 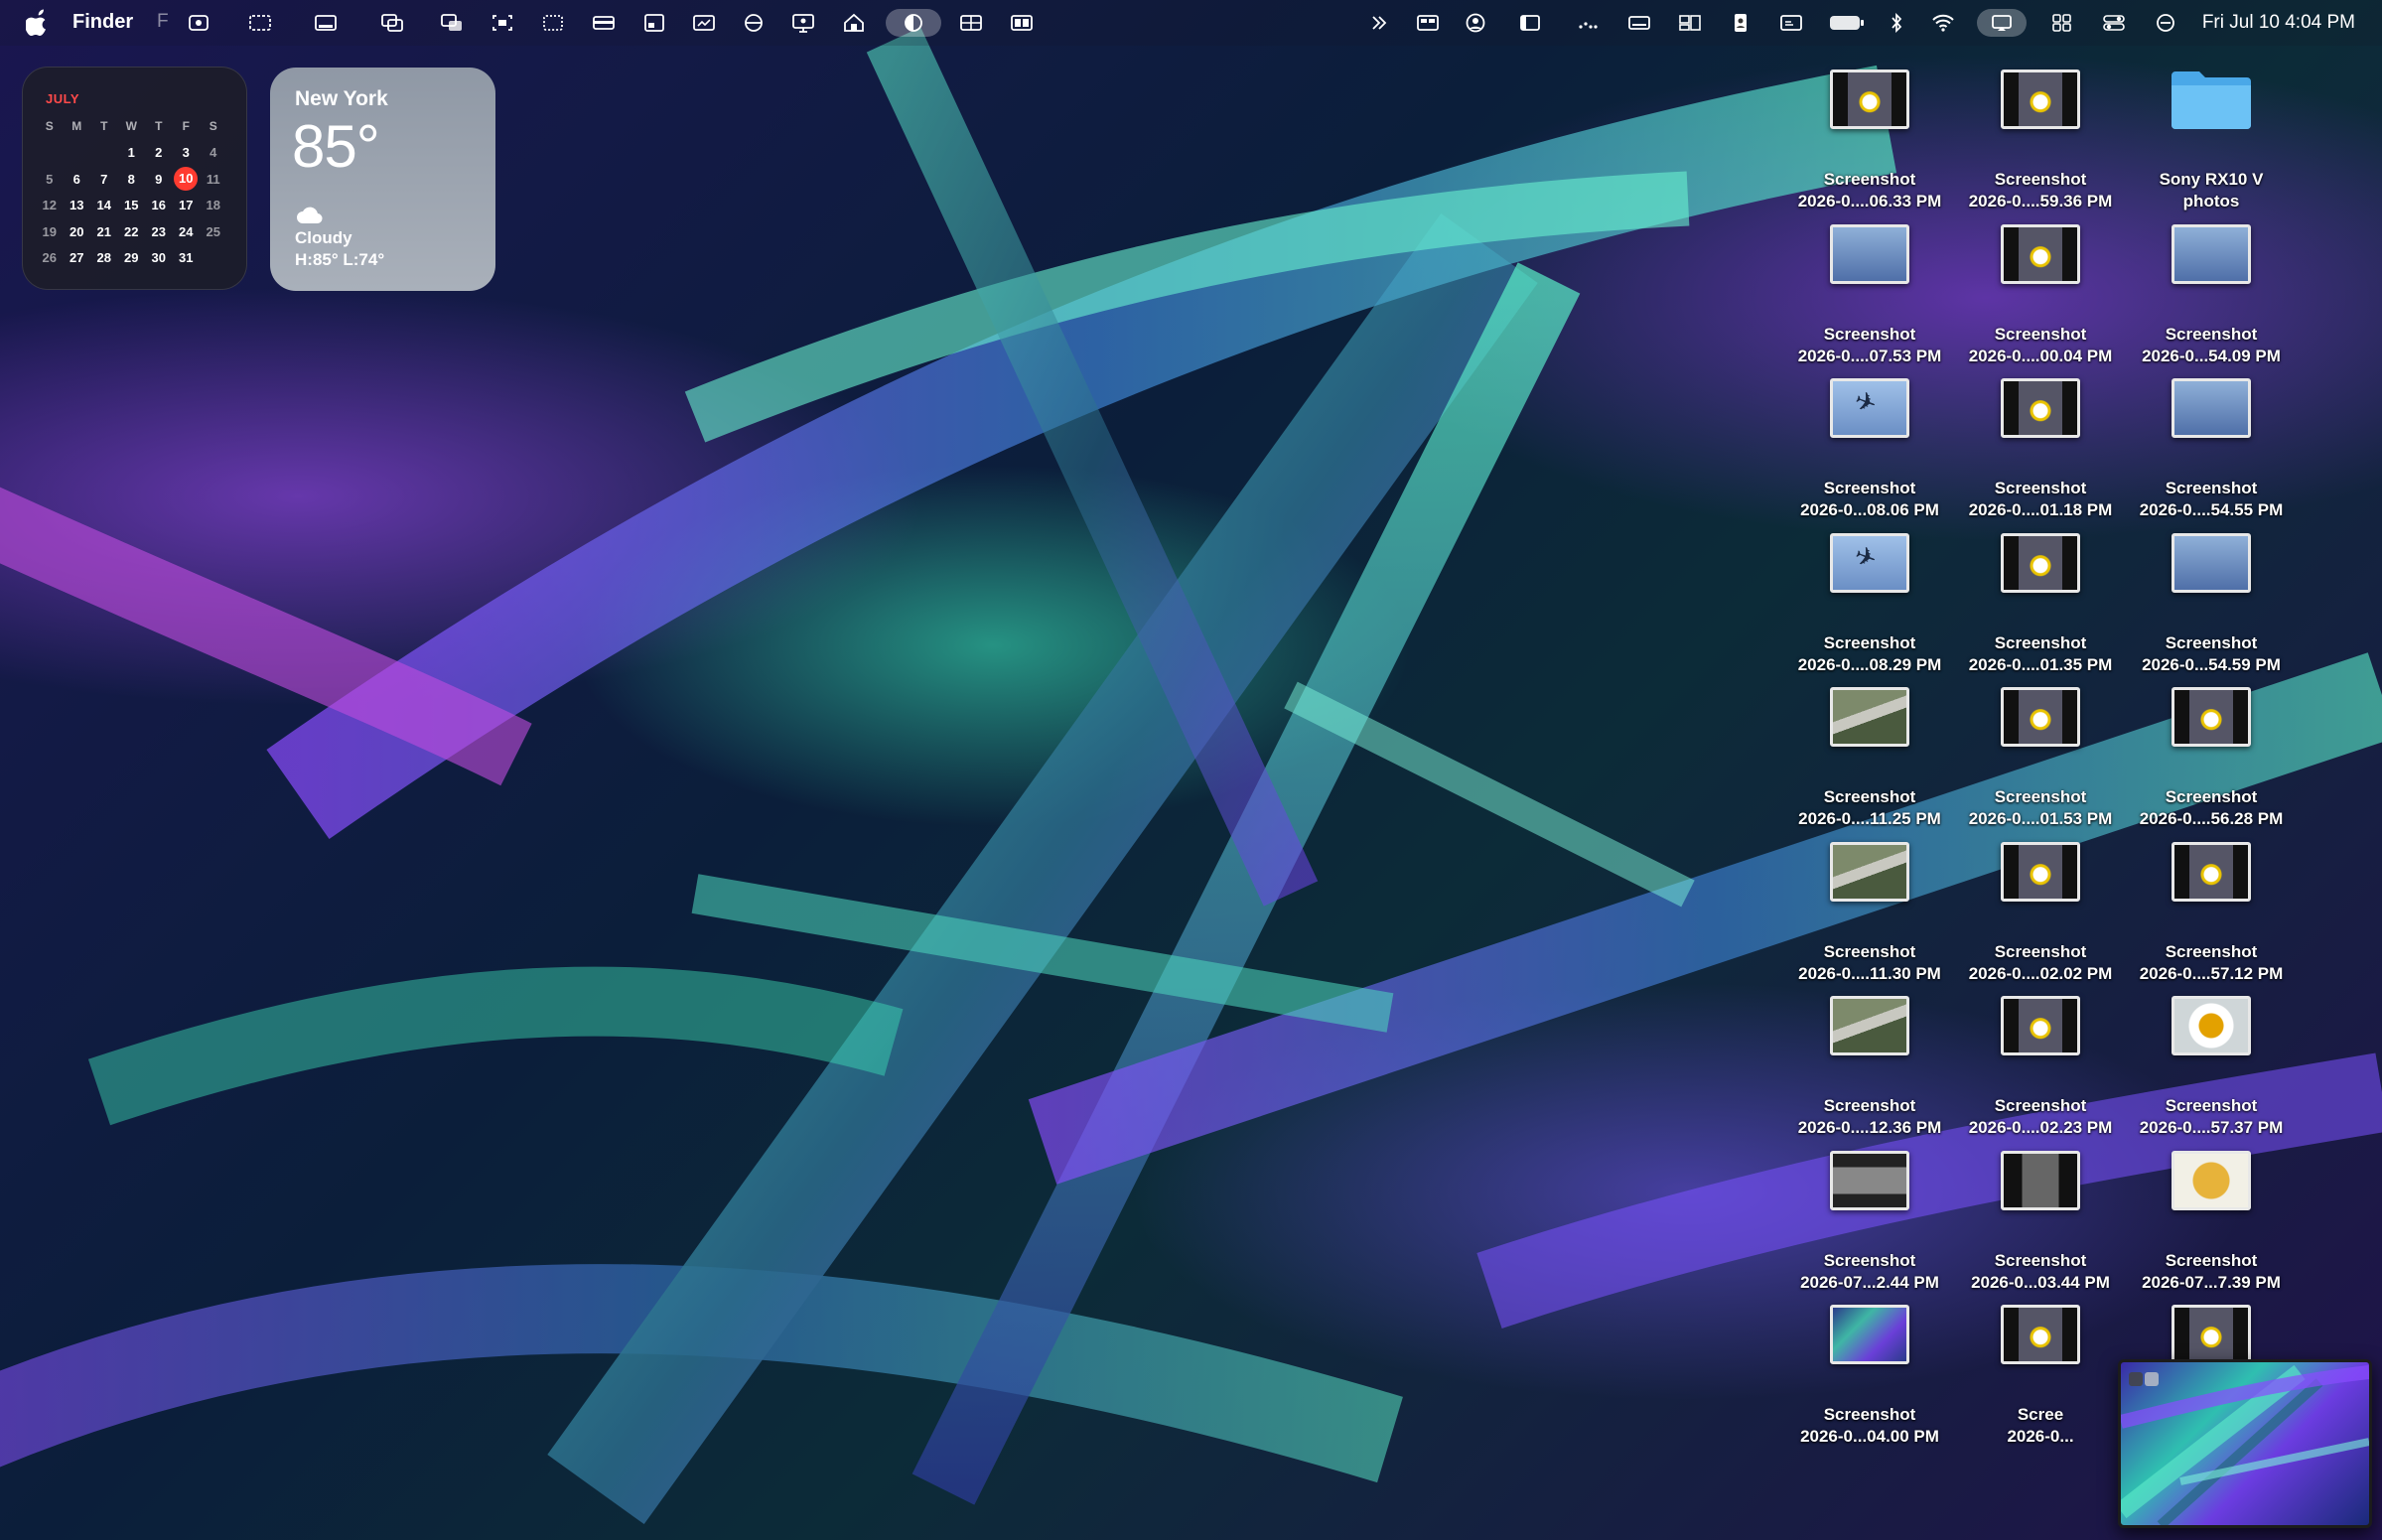 I want to click on window-capture-icon, so click(x=260, y=23).